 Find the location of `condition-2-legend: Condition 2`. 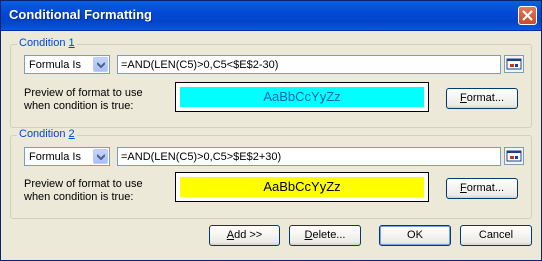

condition-2-legend: Condition 2 is located at coordinates (47, 134).